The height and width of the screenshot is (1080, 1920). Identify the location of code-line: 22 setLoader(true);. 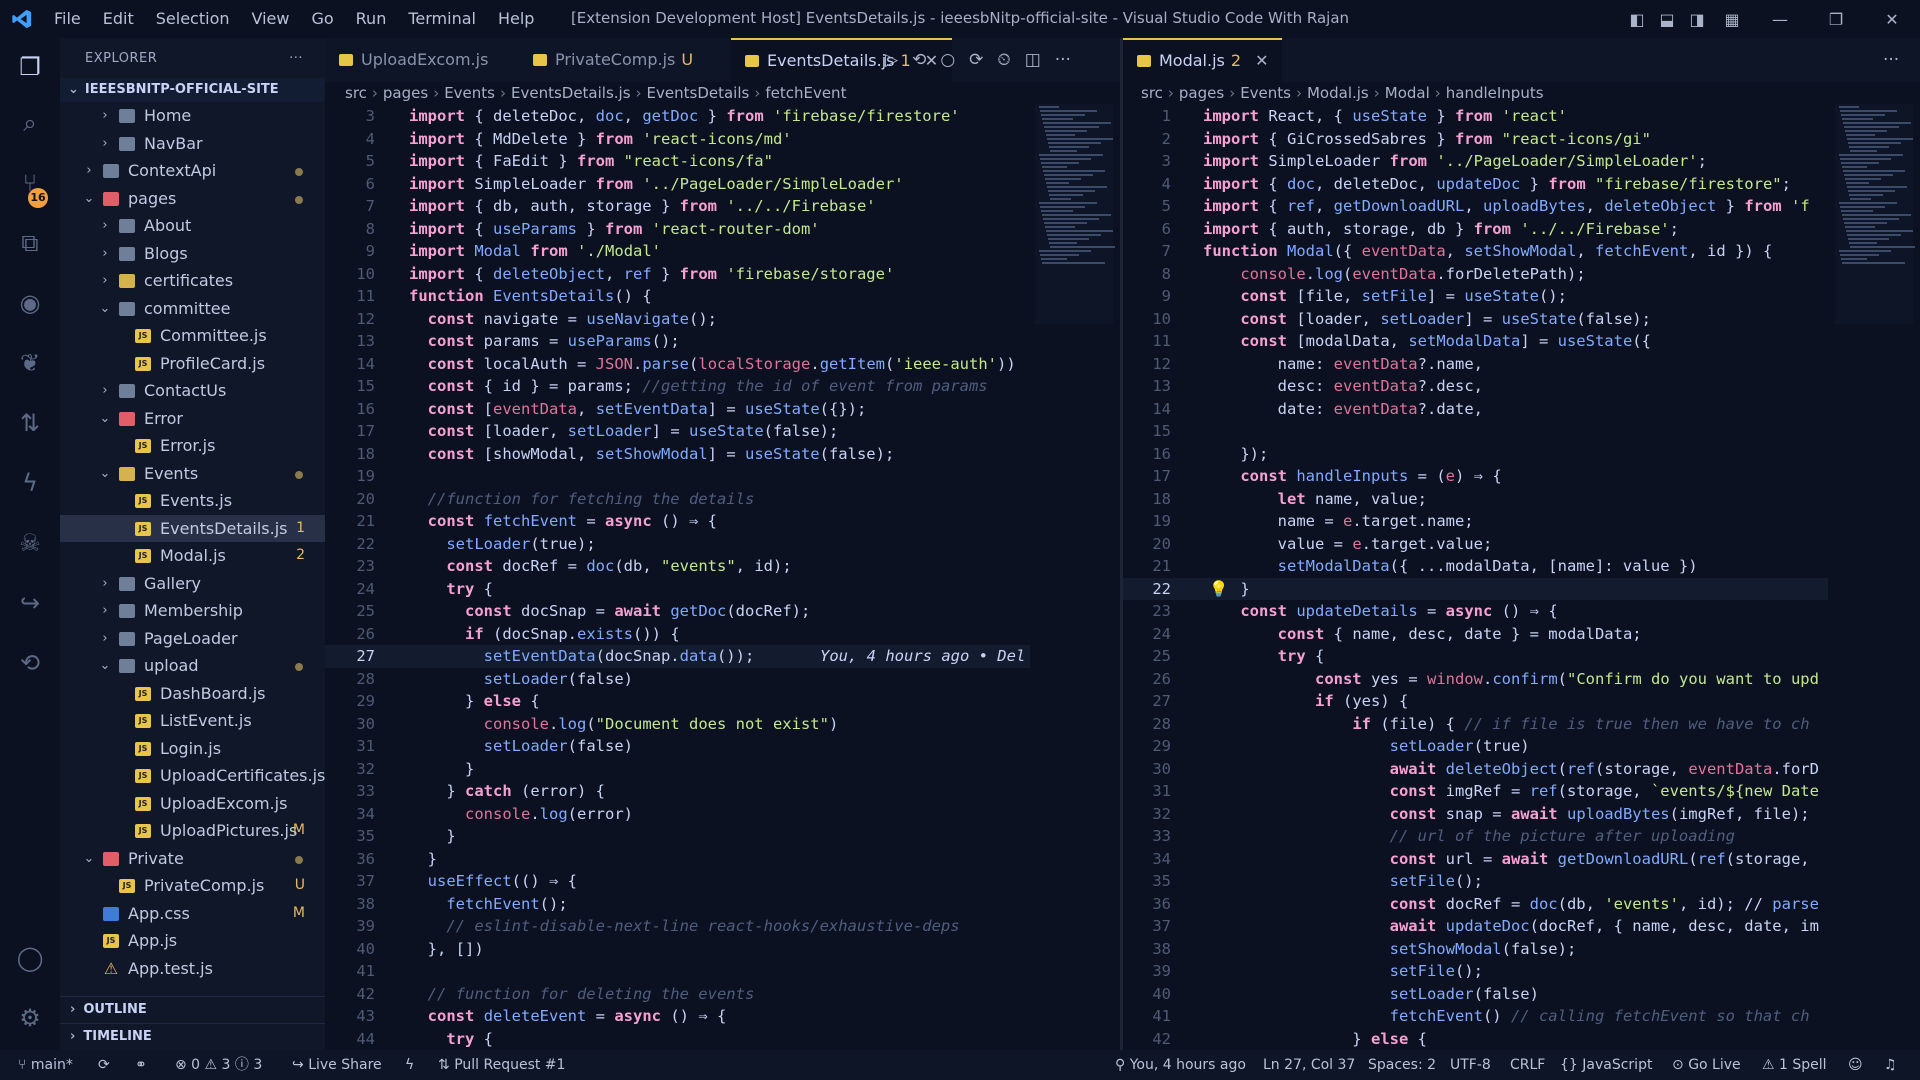
(677, 544).